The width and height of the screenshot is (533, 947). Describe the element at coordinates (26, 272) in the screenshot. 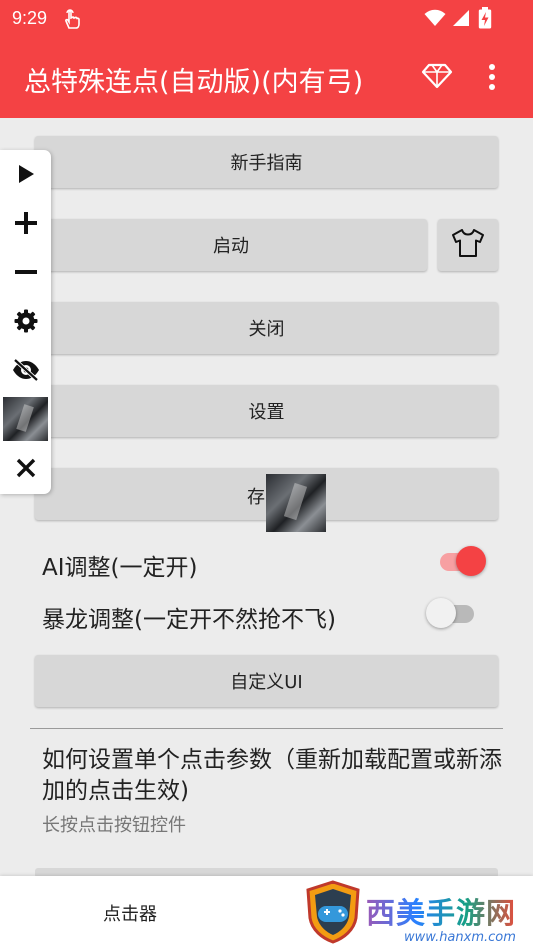

I see `minus-icon` at that location.